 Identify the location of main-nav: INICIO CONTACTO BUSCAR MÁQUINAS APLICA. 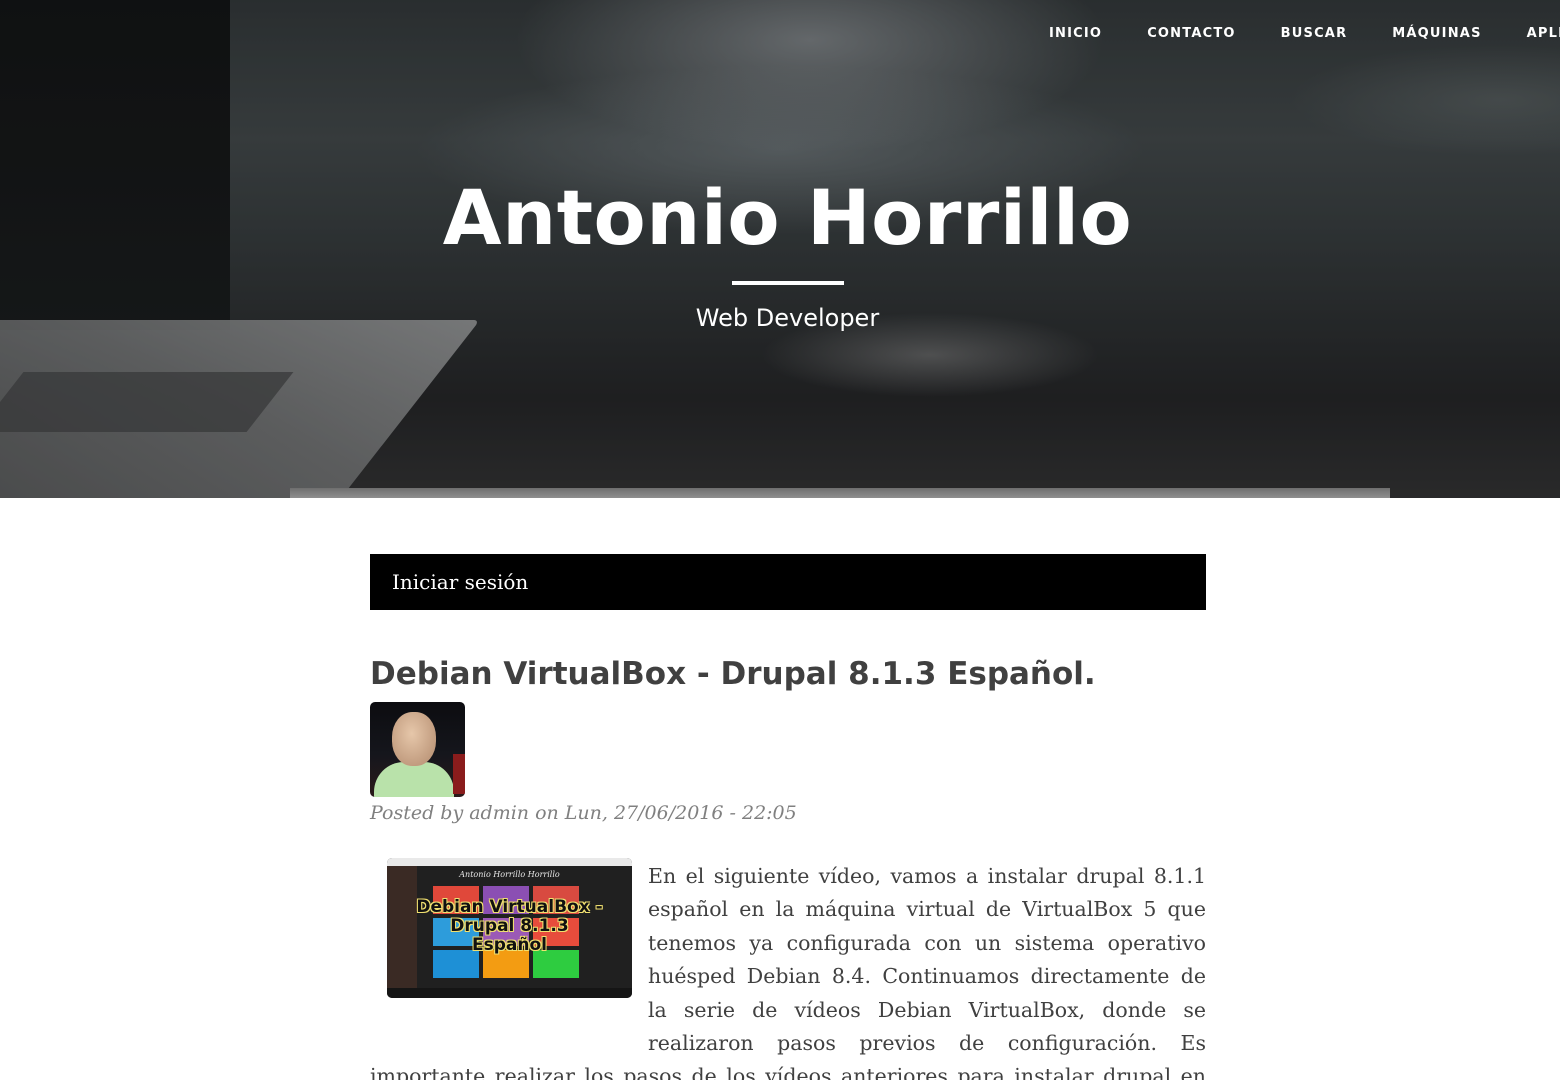
(1304, 34).